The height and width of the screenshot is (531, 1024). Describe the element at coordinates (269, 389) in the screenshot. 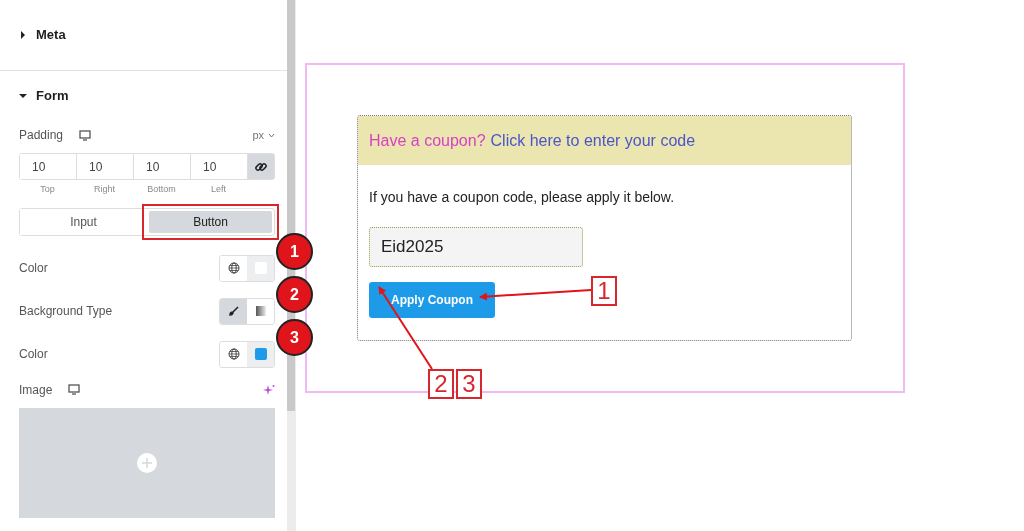

I see `sparkle-icon` at that location.